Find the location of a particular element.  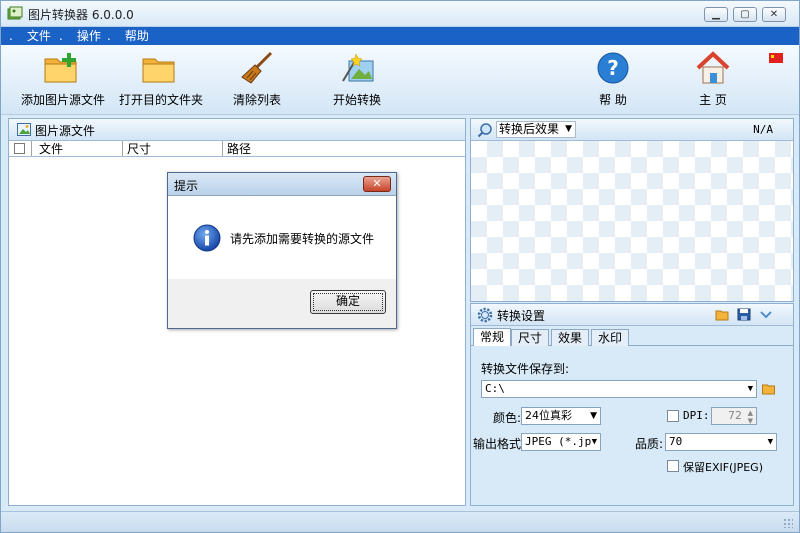

menu-bar: . 文件 . 操作 . 帮助 is located at coordinates (400, 36).